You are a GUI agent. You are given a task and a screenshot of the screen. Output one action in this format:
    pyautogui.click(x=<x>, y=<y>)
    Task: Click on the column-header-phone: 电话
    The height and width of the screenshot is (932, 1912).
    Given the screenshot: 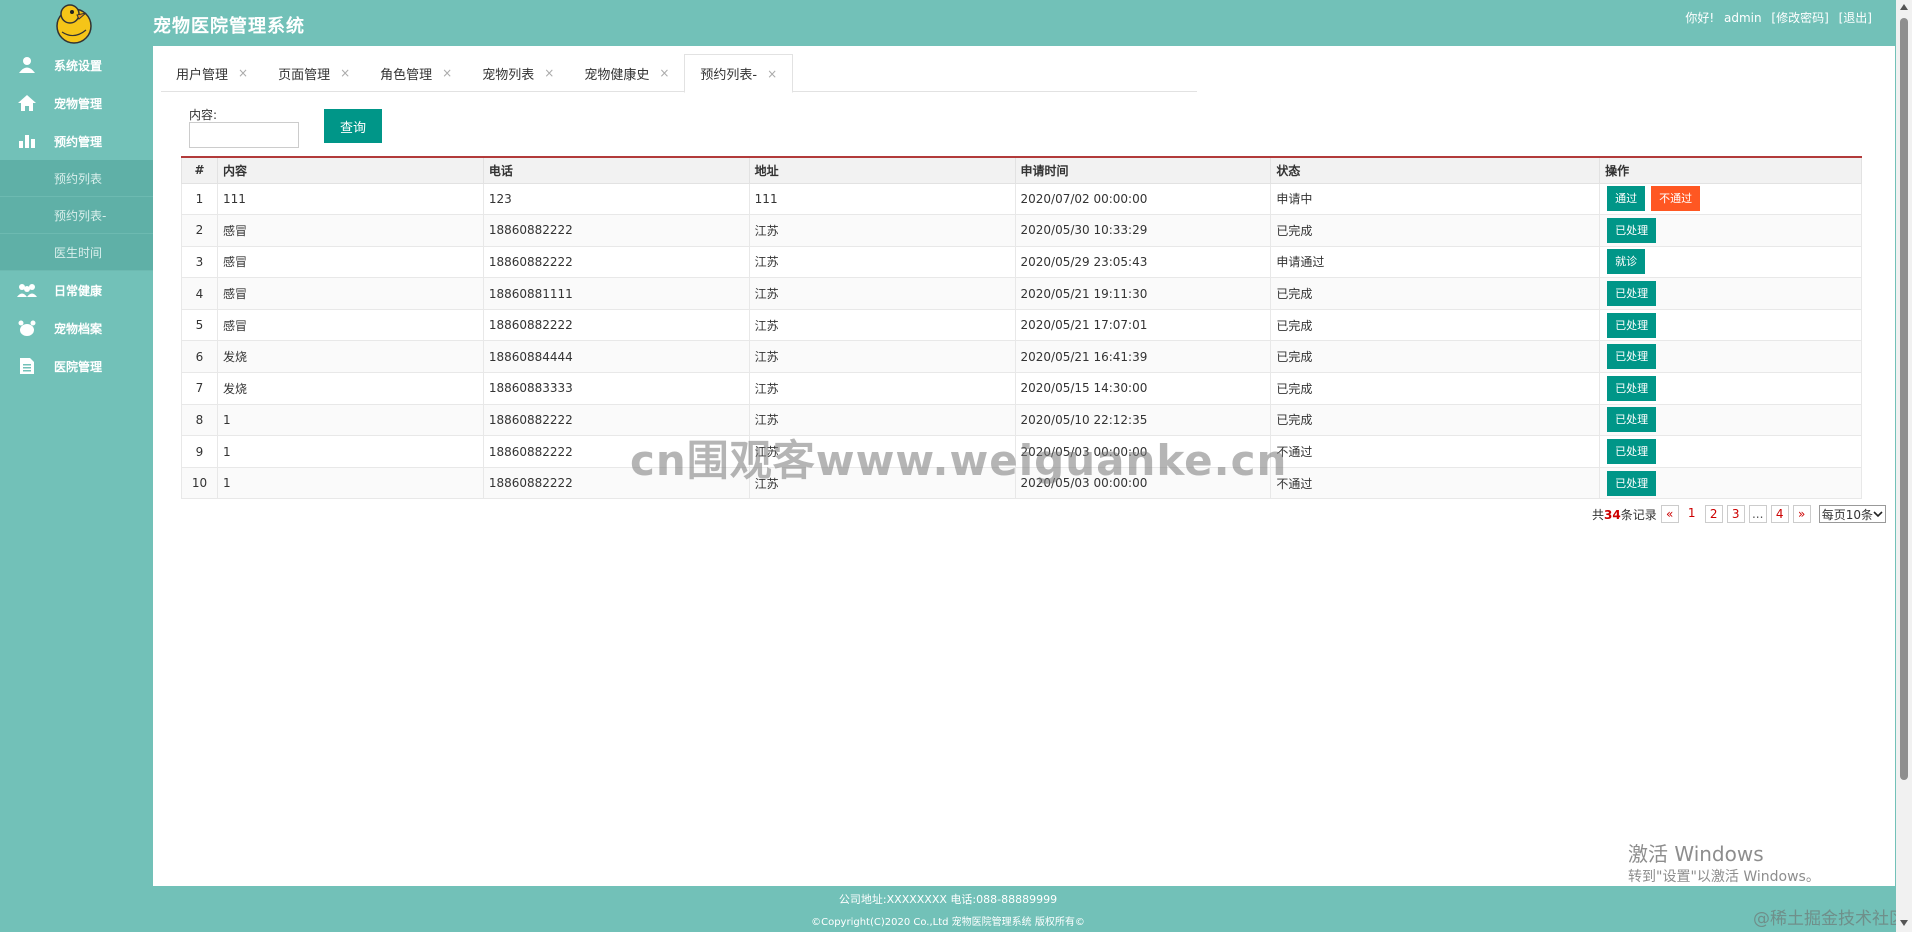 What is the action you would take?
    pyautogui.click(x=616, y=170)
    